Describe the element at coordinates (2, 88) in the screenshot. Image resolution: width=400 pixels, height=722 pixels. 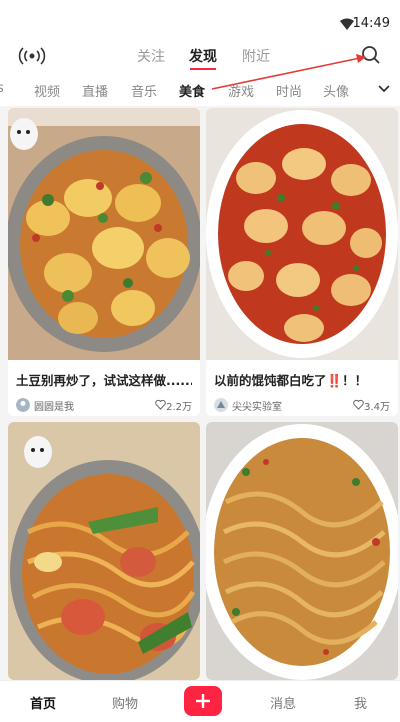
I see `category-scroll-edge: s` at that location.